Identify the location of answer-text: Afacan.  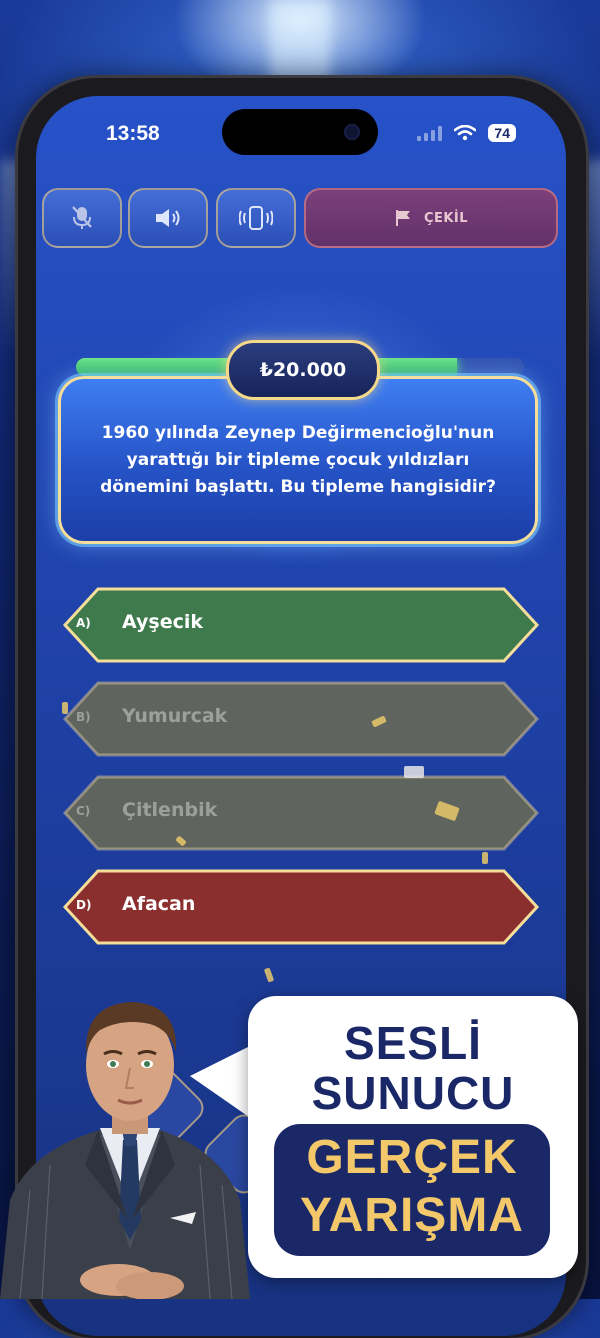
(159, 904).